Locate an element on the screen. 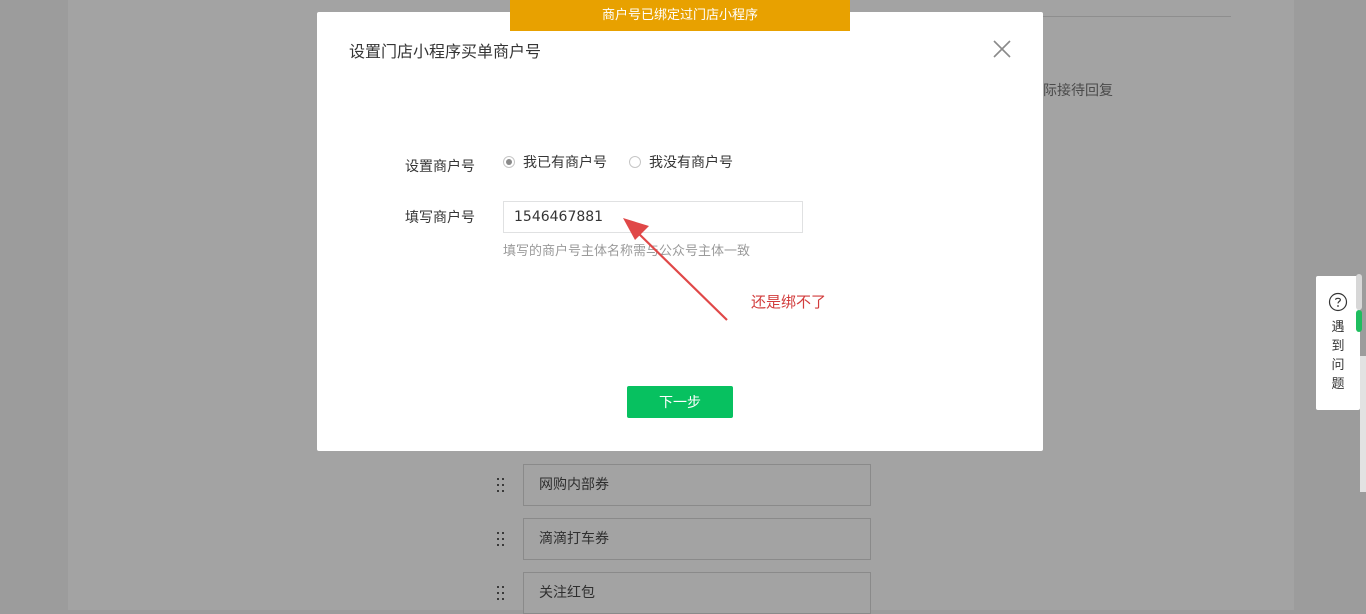 This screenshot has width=1366, height=614. annotation-arrow-icon is located at coordinates (675, 269).